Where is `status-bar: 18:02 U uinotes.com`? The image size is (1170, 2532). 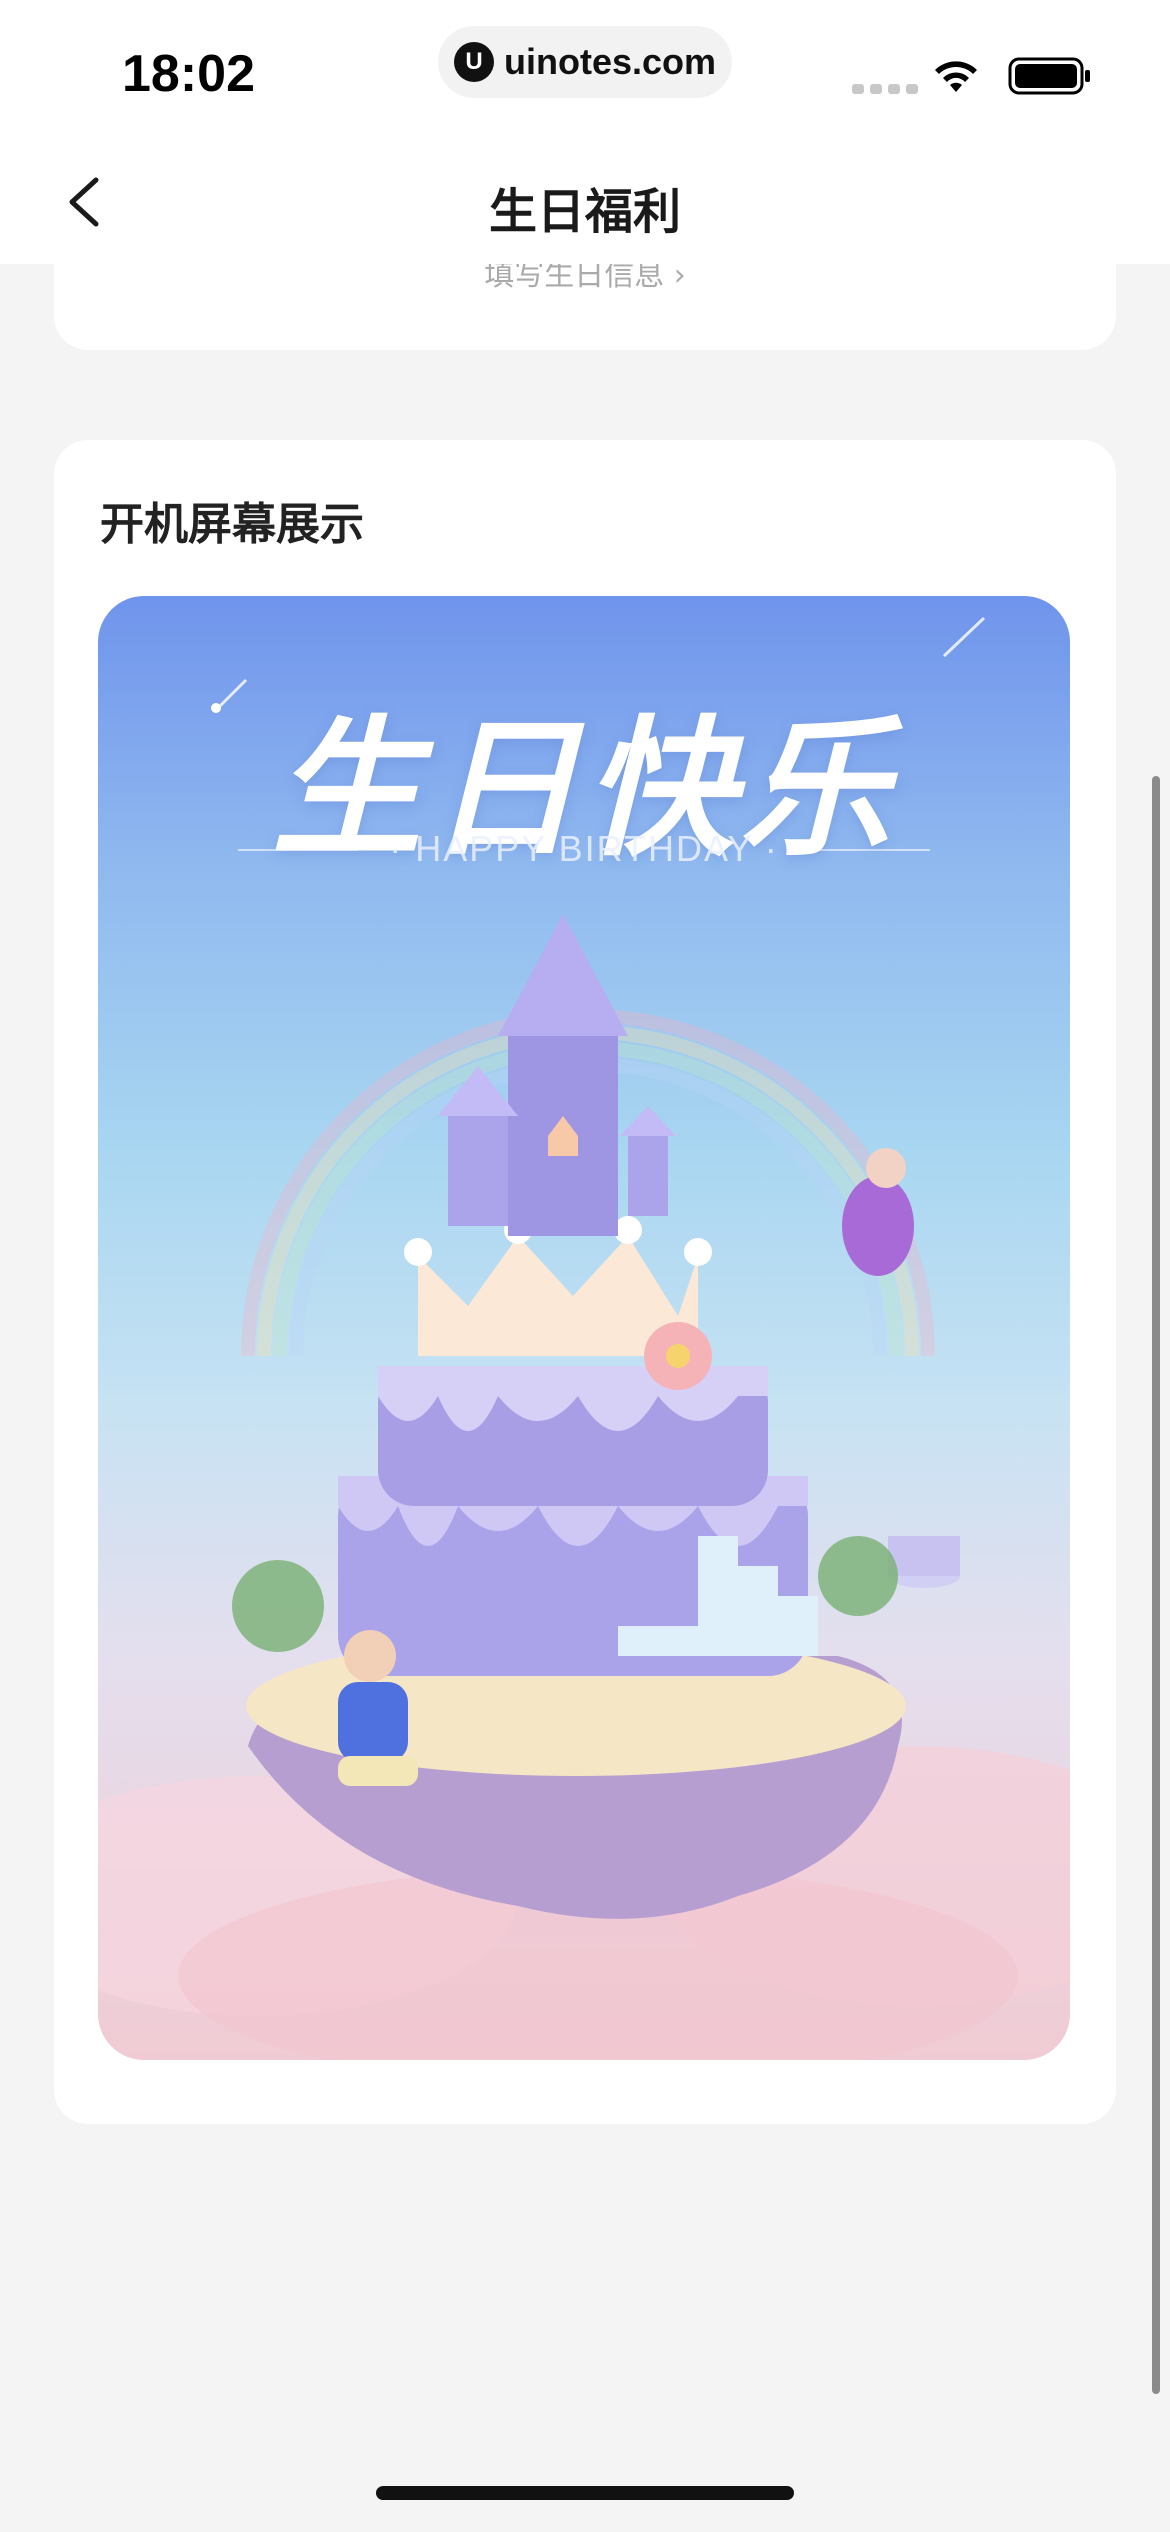
status-bar: 18:02 U uinotes.com is located at coordinates (585, 70).